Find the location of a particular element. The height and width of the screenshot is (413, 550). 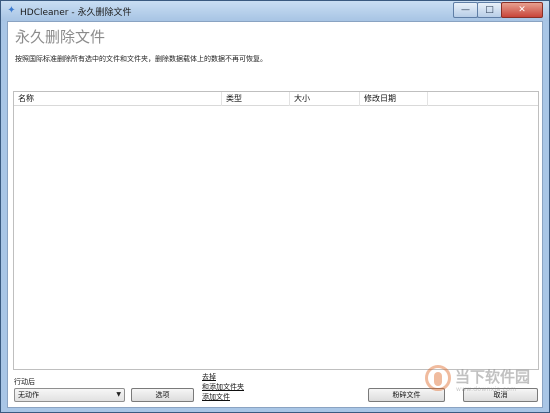

remove-link: 去掉 is located at coordinates (223, 377).